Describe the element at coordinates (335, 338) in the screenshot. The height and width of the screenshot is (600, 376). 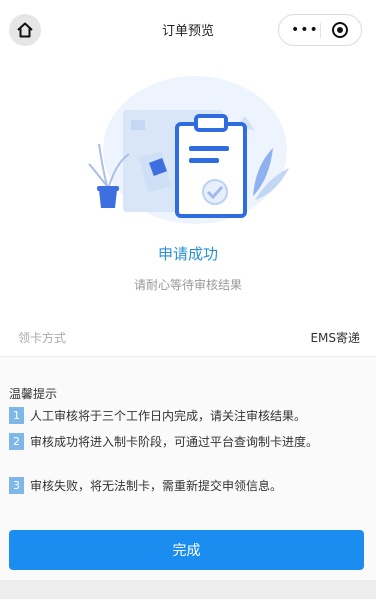
I see `pickup-method-value: EMS寄递` at that location.